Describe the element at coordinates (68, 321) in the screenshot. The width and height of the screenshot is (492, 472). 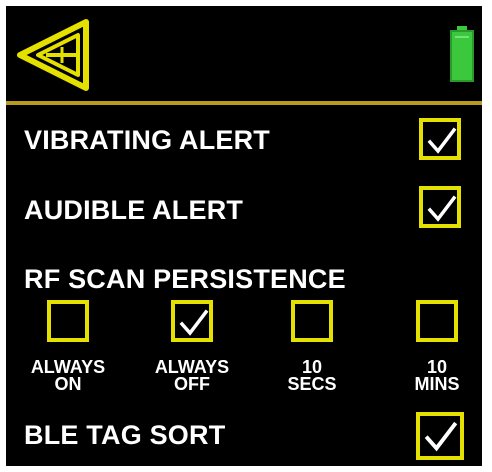
I see `always-on-checkbox` at that location.